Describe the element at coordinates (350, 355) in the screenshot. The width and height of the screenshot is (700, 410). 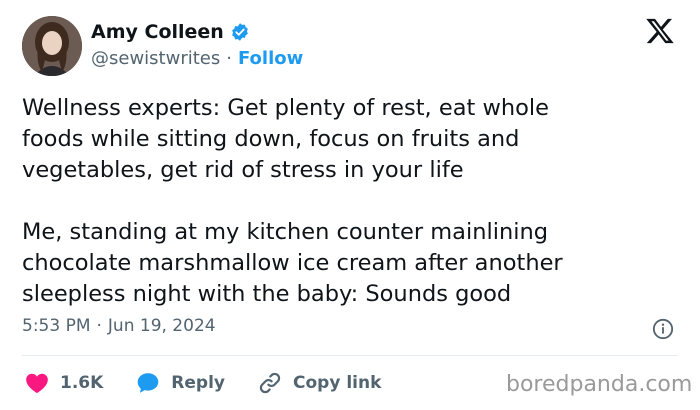
I see `divider` at that location.